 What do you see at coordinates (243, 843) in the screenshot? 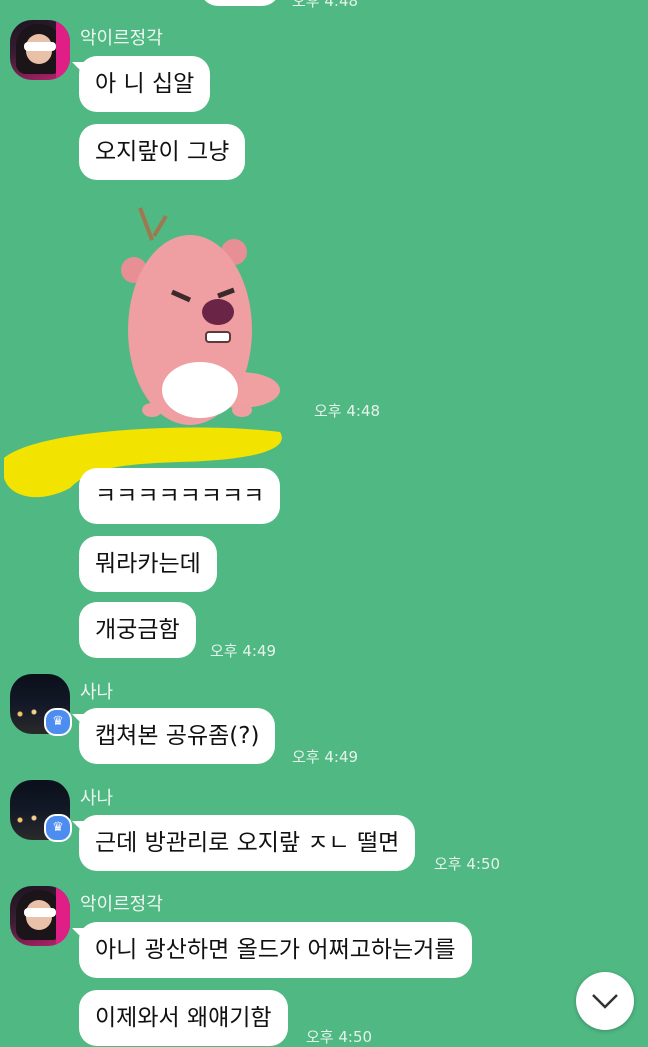
I see `message-bubble: 근데 방관리로 오지랖 ㅈㄴ 떨면` at bounding box center [243, 843].